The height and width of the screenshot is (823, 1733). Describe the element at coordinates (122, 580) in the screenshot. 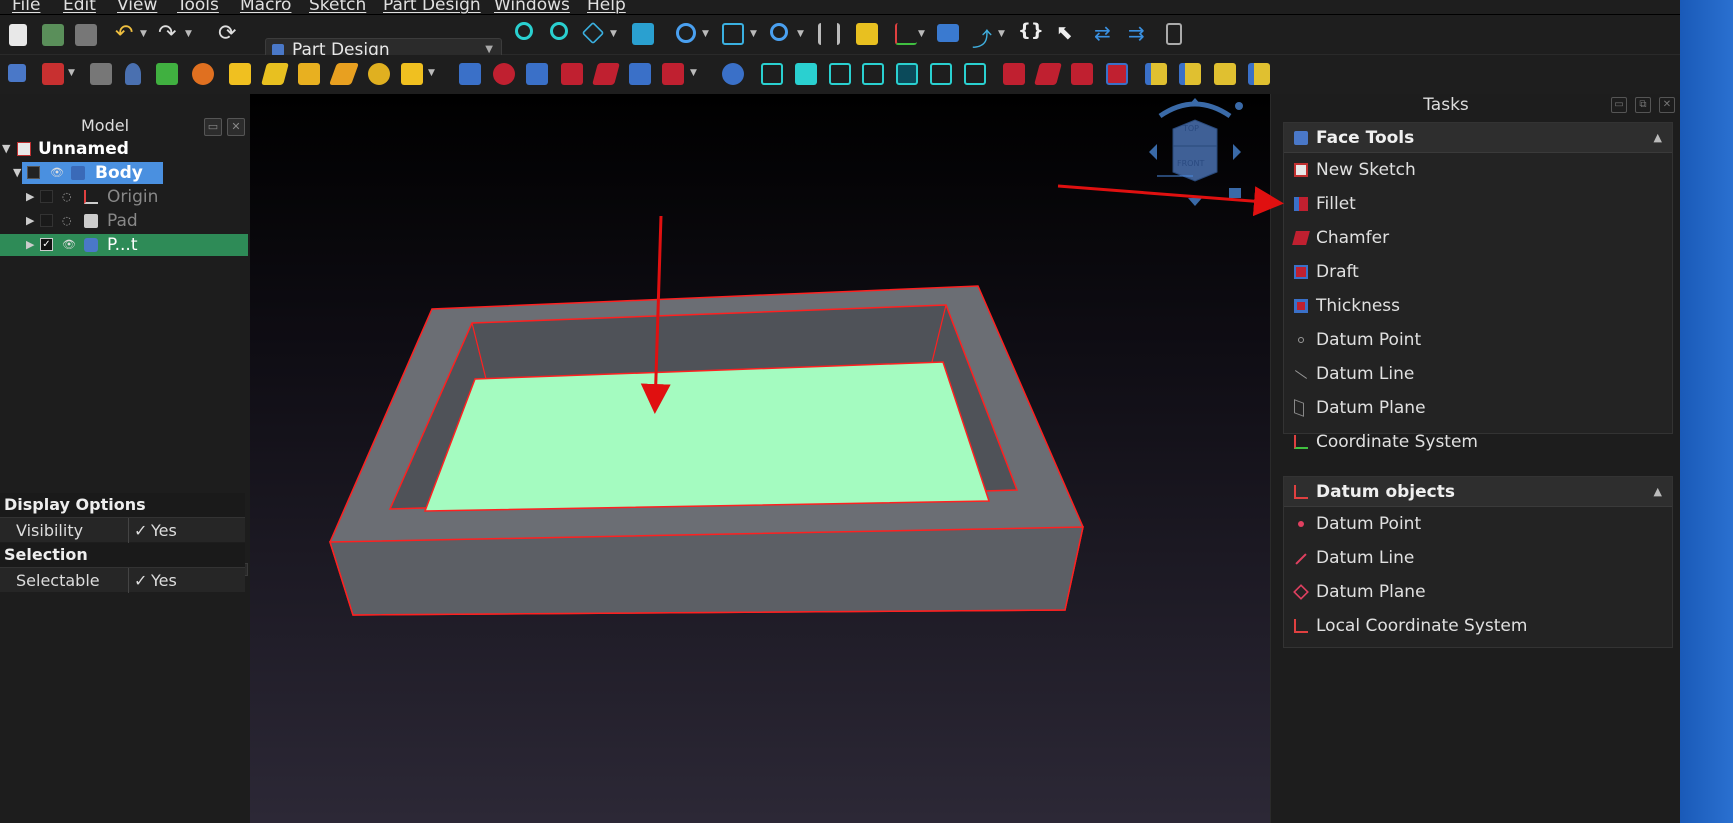

I see `prop-row-selectable: Selectable ✓ Yes` at that location.